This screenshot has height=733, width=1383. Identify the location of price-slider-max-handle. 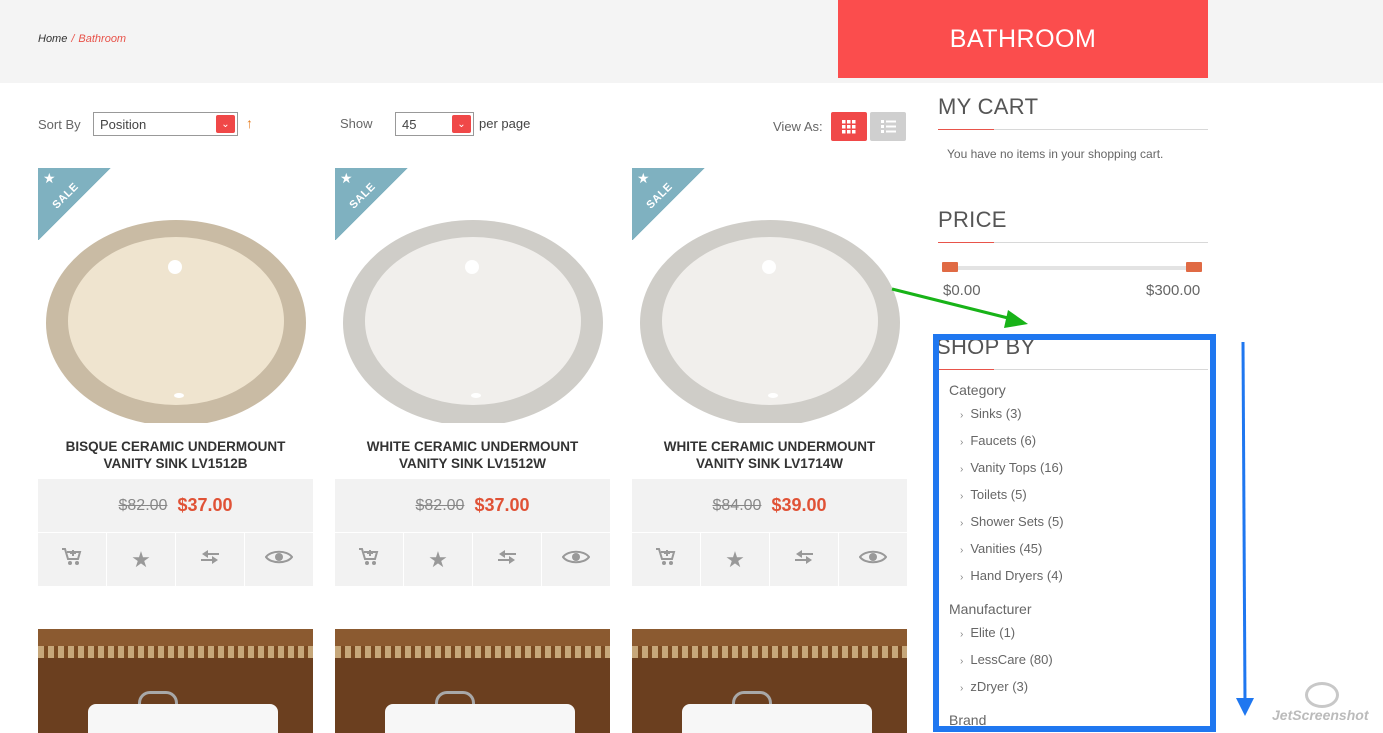
(1194, 267).